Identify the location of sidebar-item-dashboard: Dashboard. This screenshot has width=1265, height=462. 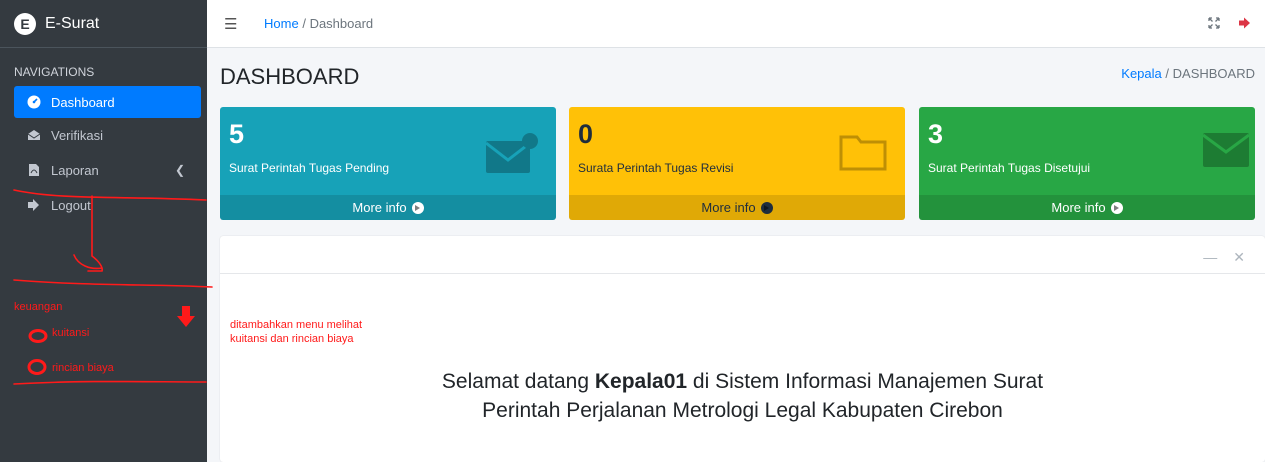
(107, 102).